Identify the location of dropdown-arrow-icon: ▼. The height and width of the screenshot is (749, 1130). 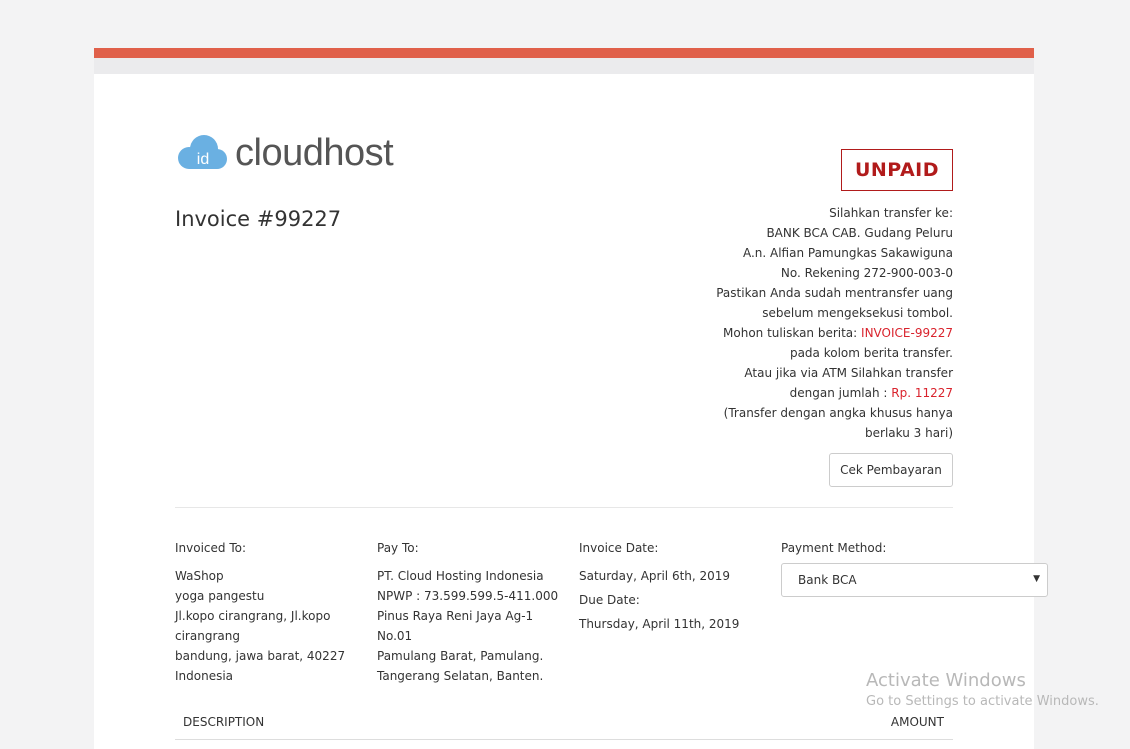
(1036, 579).